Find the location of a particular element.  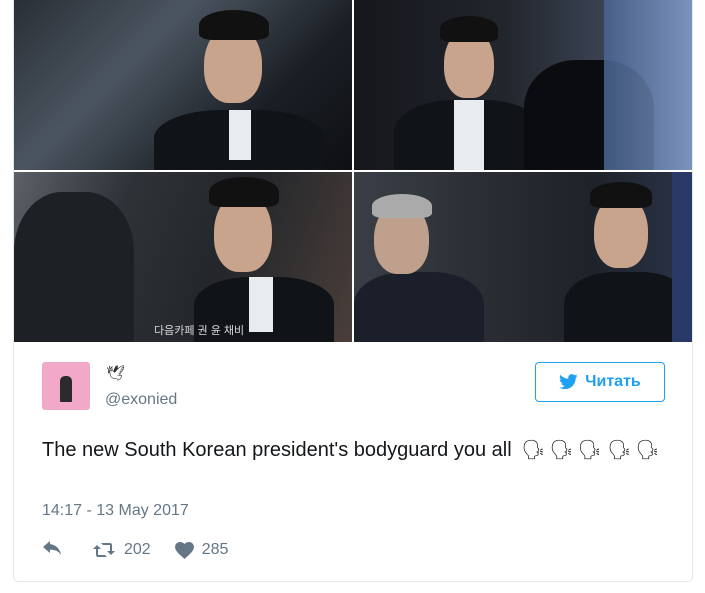

display-name-icon: 🕊 is located at coordinates (115, 373).